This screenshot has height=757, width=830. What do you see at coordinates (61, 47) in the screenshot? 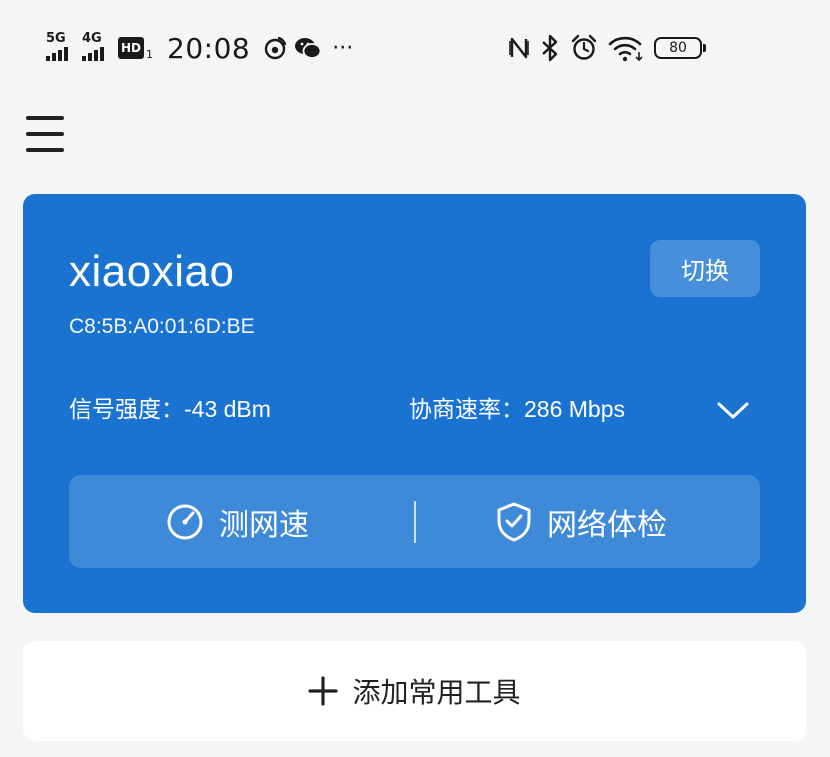
I see `cellular-signal-5g-icon: 5G` at bounding box center [61, 47].